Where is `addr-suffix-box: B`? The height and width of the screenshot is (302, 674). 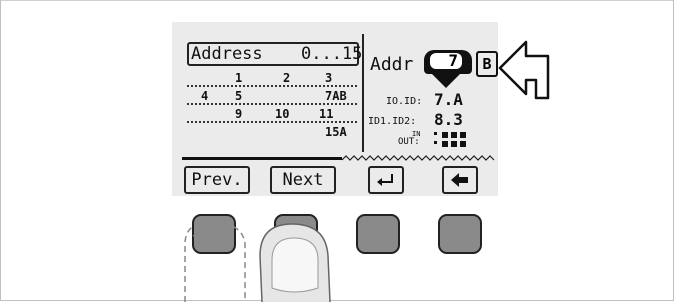
addr-suffix-box: B is located at coordinates (487, 64).